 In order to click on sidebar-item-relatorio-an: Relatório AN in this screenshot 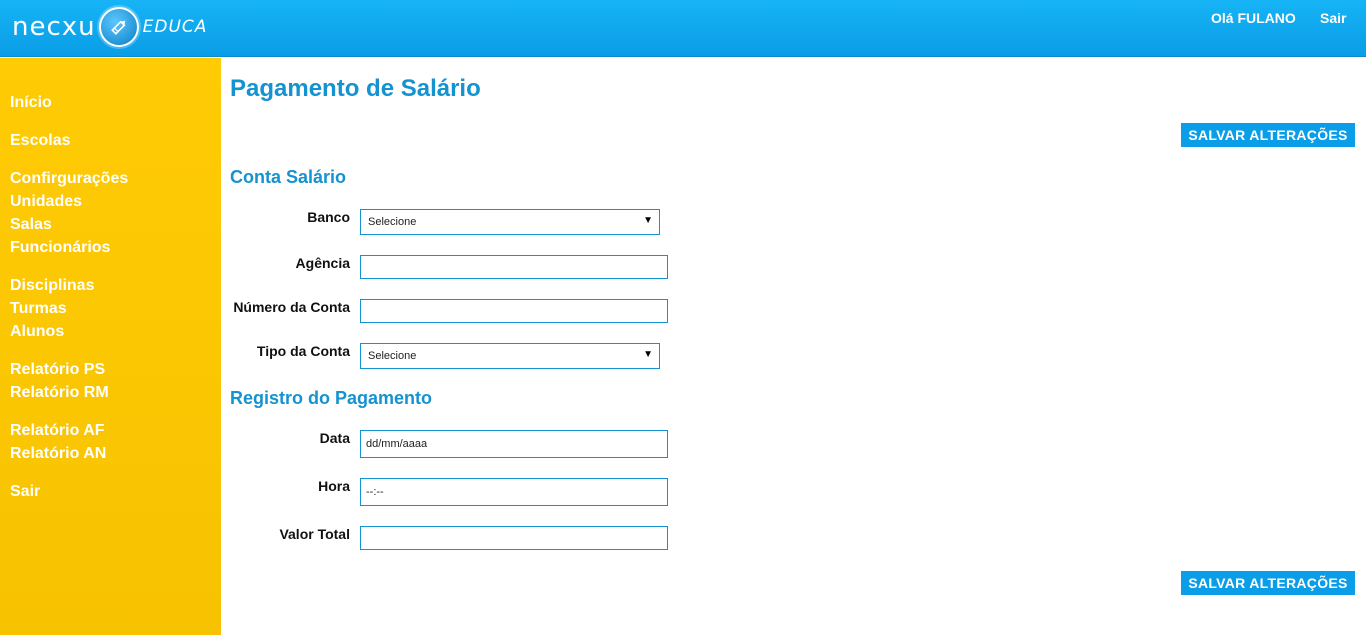, I will do `click(58, 454)`.